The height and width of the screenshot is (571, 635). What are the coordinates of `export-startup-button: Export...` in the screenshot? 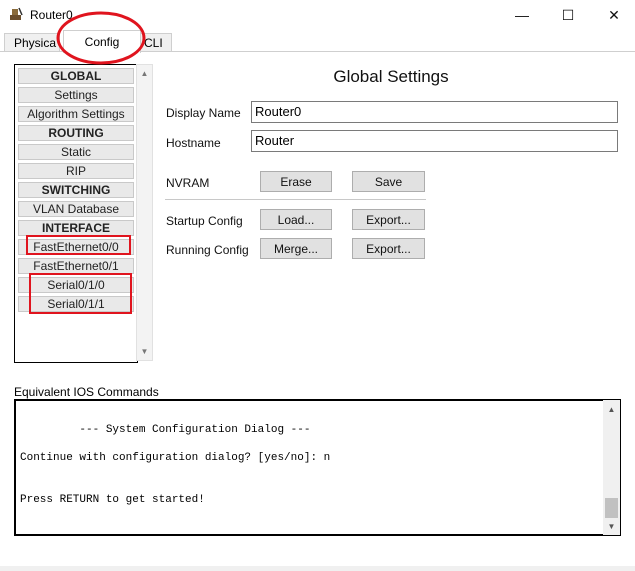 It's located at (388, 219).